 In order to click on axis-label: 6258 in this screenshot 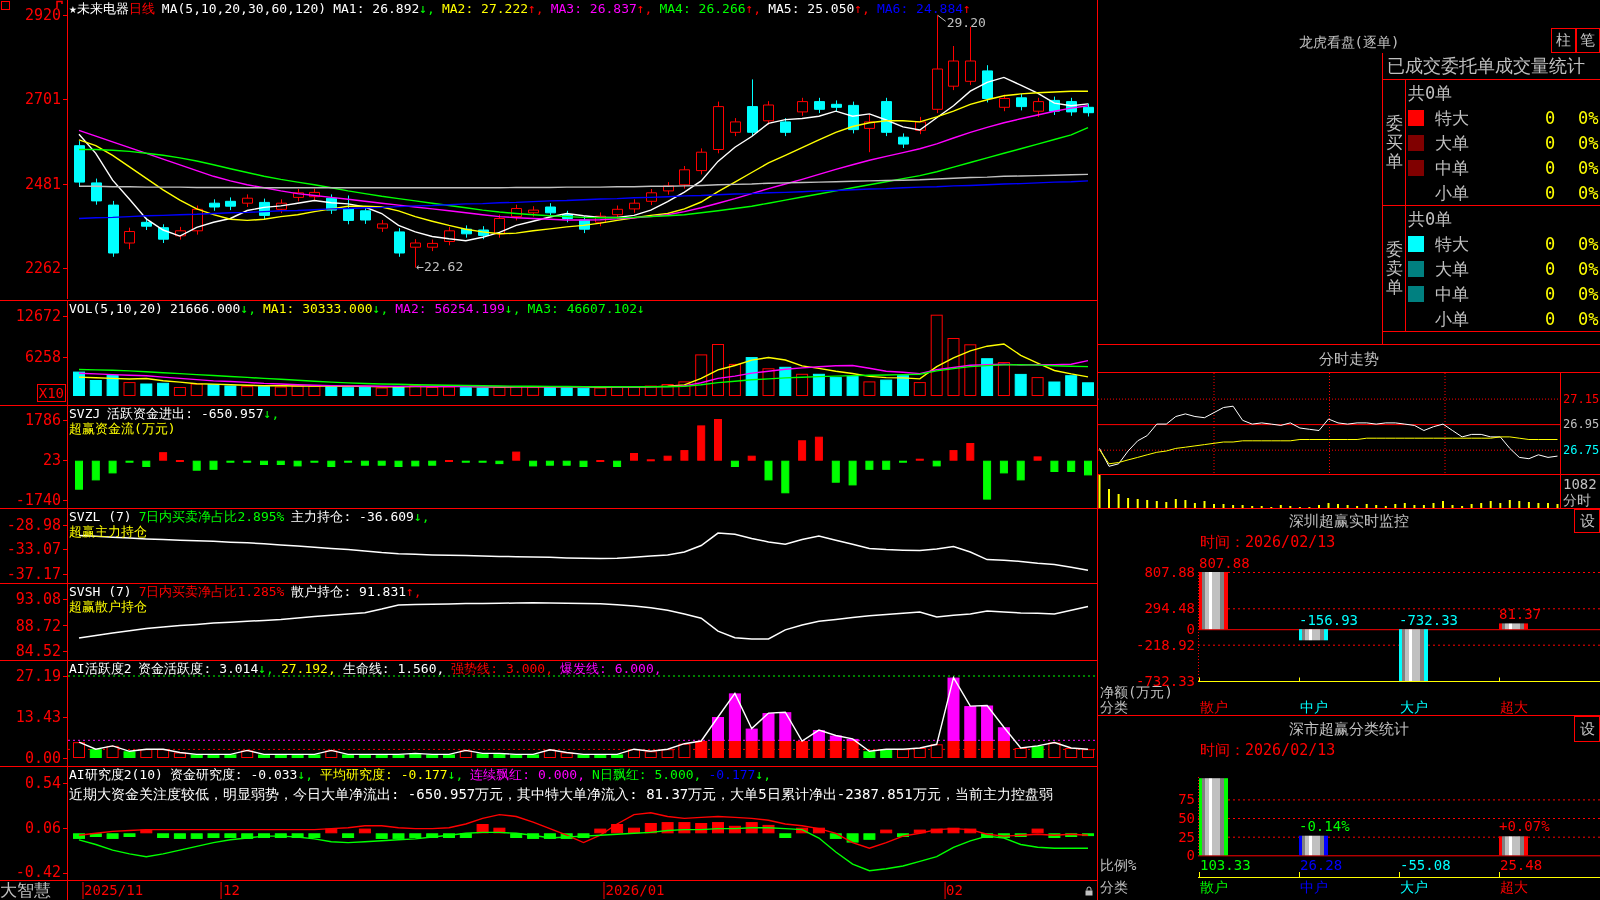, I will do `click(42, 356)`.